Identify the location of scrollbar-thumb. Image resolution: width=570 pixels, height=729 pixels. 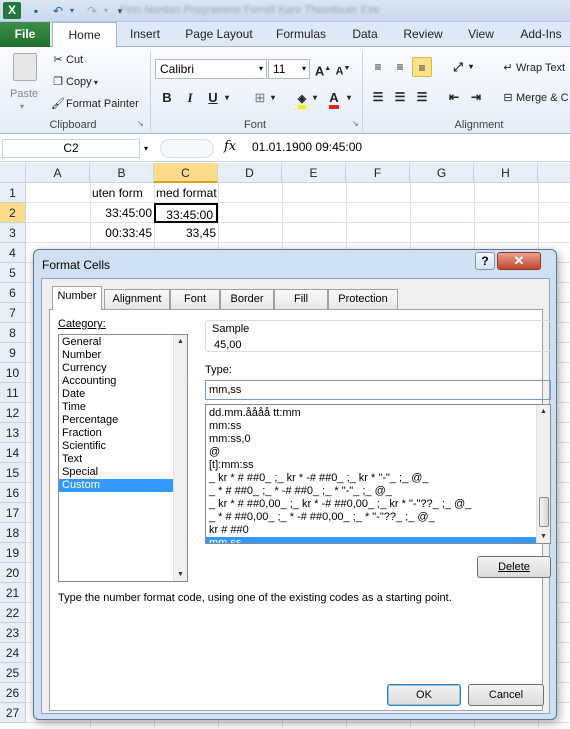
(544, 512).